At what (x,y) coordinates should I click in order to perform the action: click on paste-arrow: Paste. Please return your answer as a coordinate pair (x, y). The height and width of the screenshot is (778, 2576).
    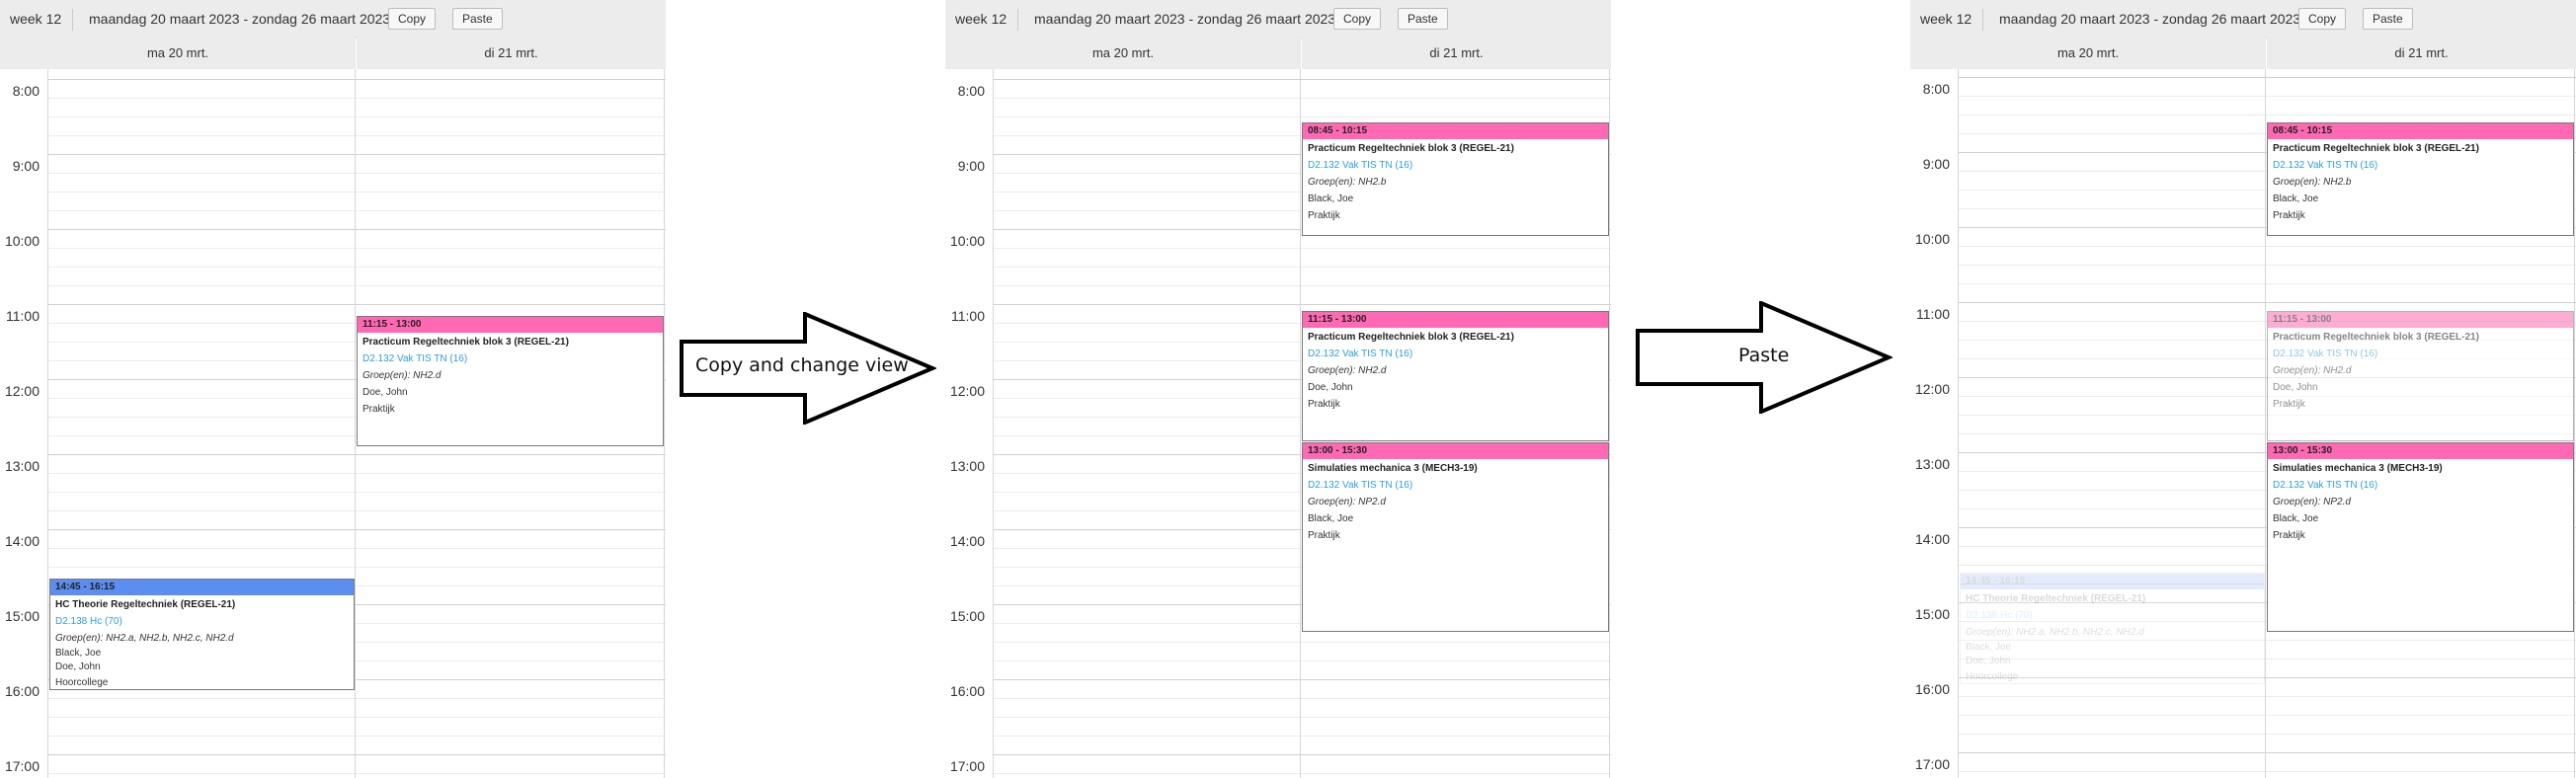
    Looking at the image, I should click on (1765, 357).